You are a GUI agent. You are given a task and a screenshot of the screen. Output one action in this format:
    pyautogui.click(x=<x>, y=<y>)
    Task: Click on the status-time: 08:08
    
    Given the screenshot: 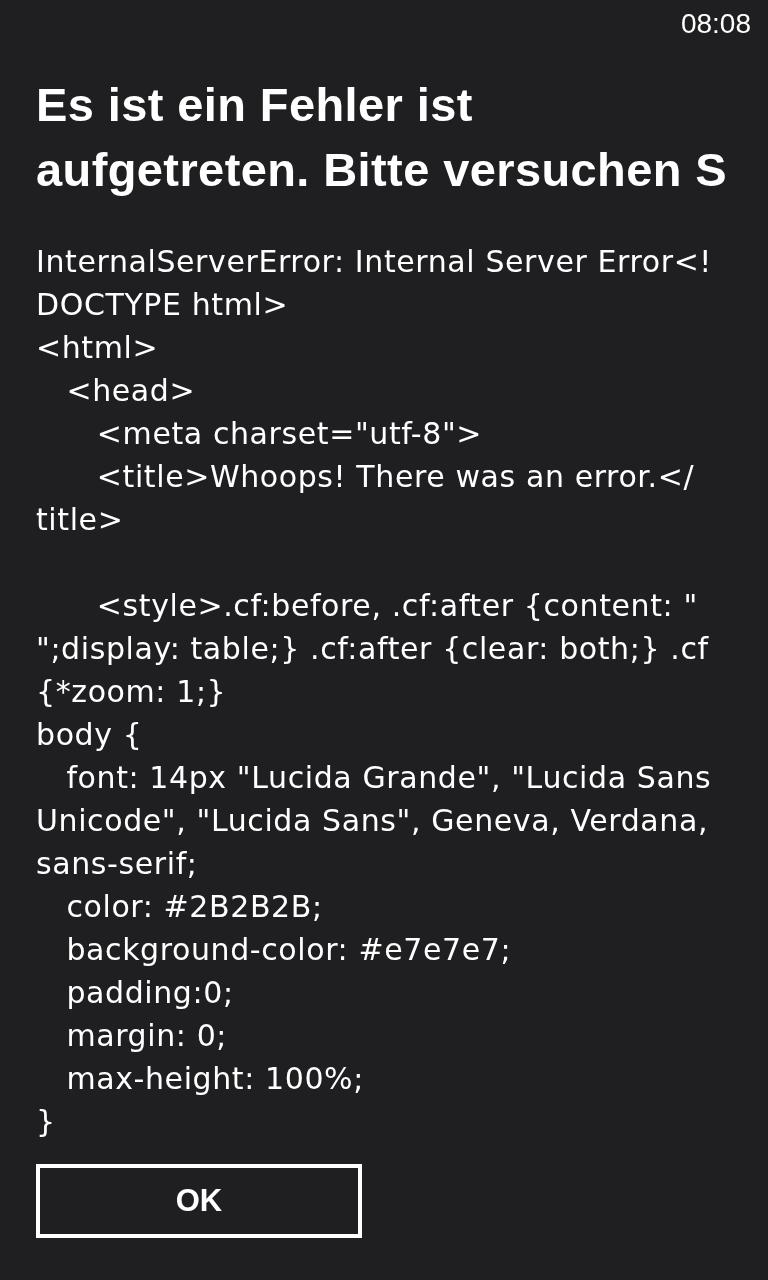 What is the action you would take?
    pyautogui.click(x=715, y=24)
    